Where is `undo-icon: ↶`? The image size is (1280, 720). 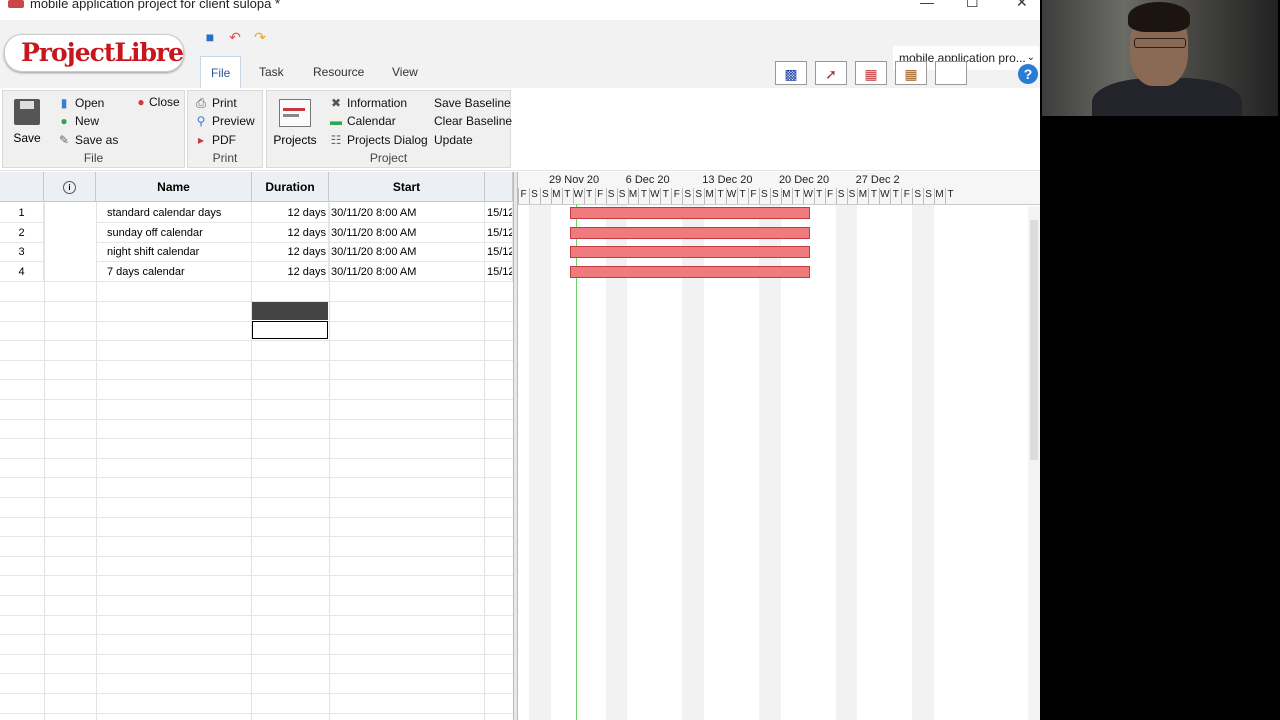 undo-icon: ↶ is located at coordinates (235, 37).